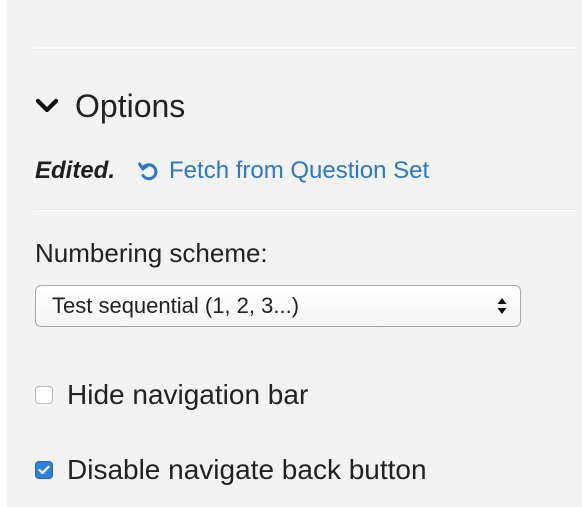 The height and width of the screenshot is (507, 582). Describe the element at coordinates (305, 210) in the screenshot. I see `section-divider` at that location.